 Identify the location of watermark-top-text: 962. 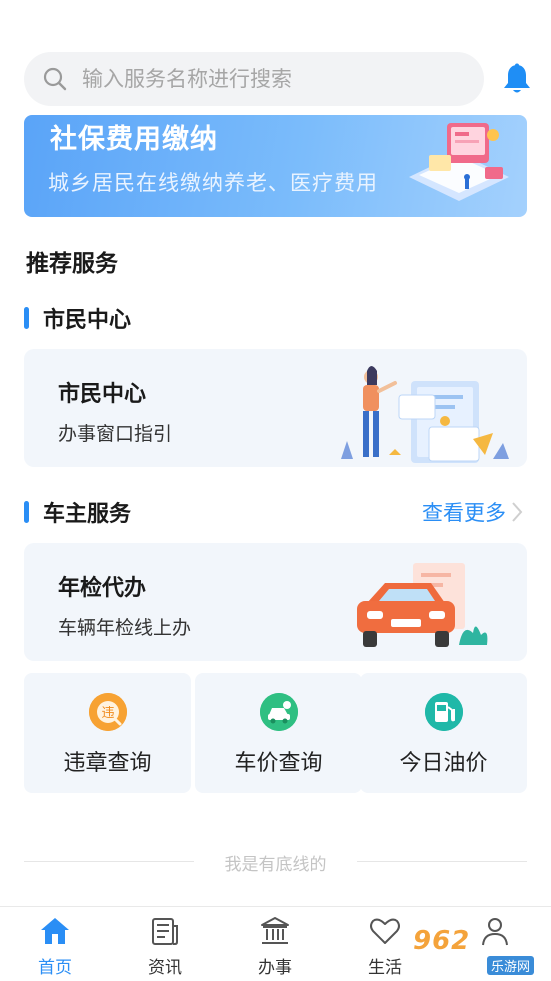
(442, 941).